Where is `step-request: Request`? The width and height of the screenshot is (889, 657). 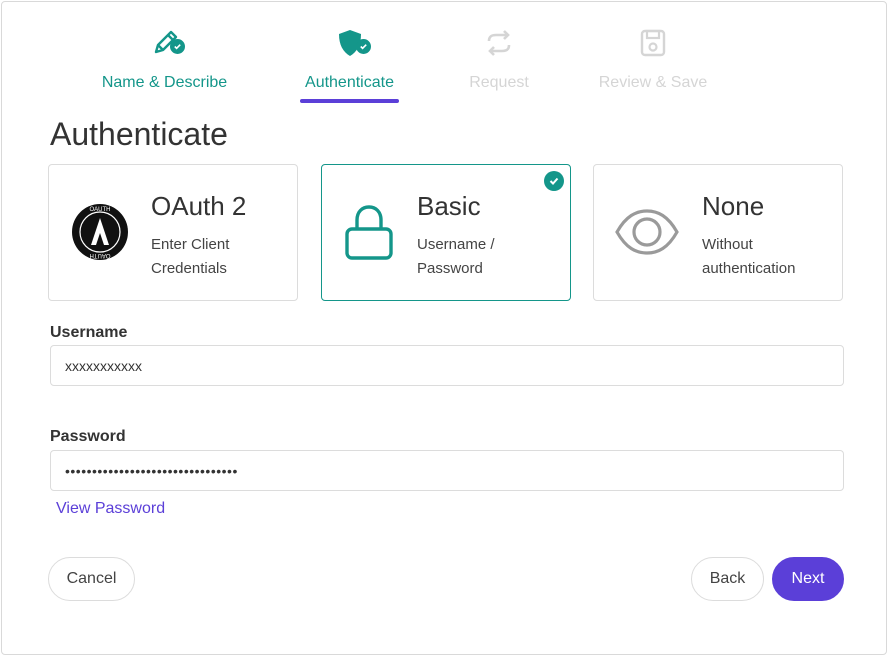
step-request: Request is located at coordinates (499, 59).